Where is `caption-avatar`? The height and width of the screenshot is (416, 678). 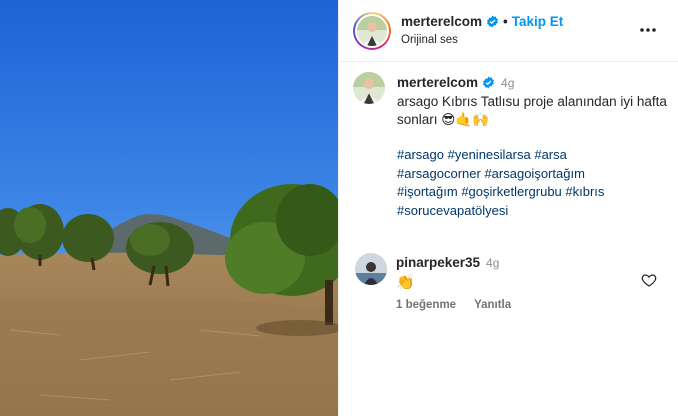
caption-avatar is located at coordinates (369, 88).